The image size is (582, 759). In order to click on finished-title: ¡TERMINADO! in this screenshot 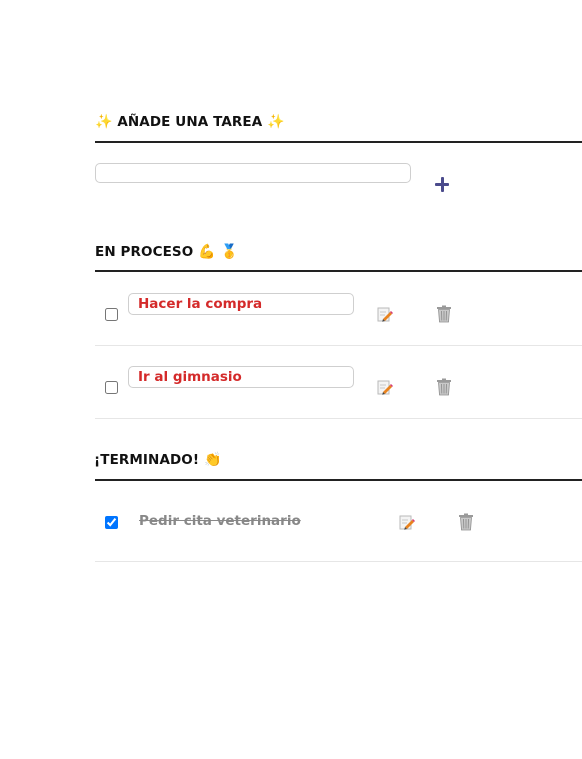, I will do `click(147, 460)`.